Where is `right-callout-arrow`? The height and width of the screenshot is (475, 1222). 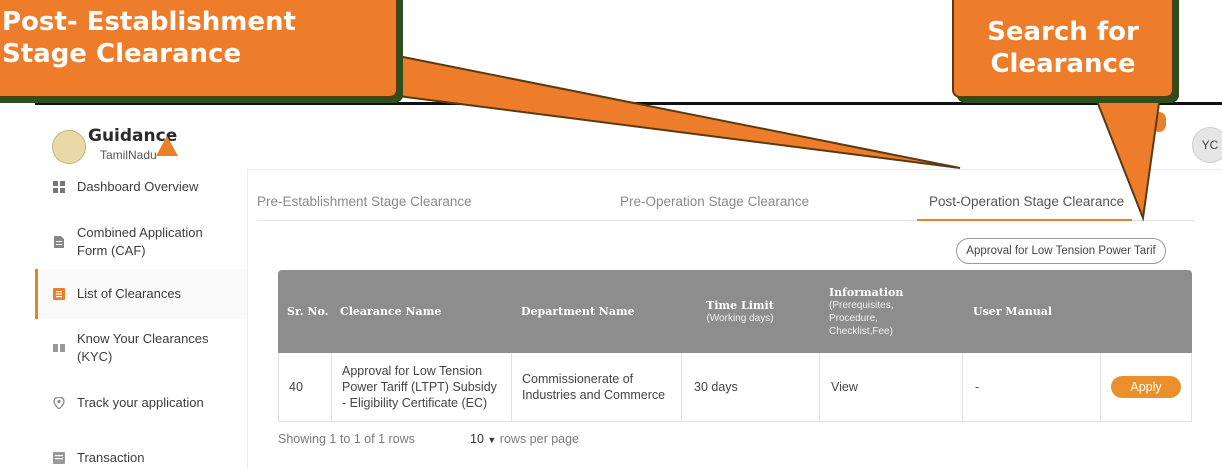
right-callout-arrow is located at coordinates (1127, 158).